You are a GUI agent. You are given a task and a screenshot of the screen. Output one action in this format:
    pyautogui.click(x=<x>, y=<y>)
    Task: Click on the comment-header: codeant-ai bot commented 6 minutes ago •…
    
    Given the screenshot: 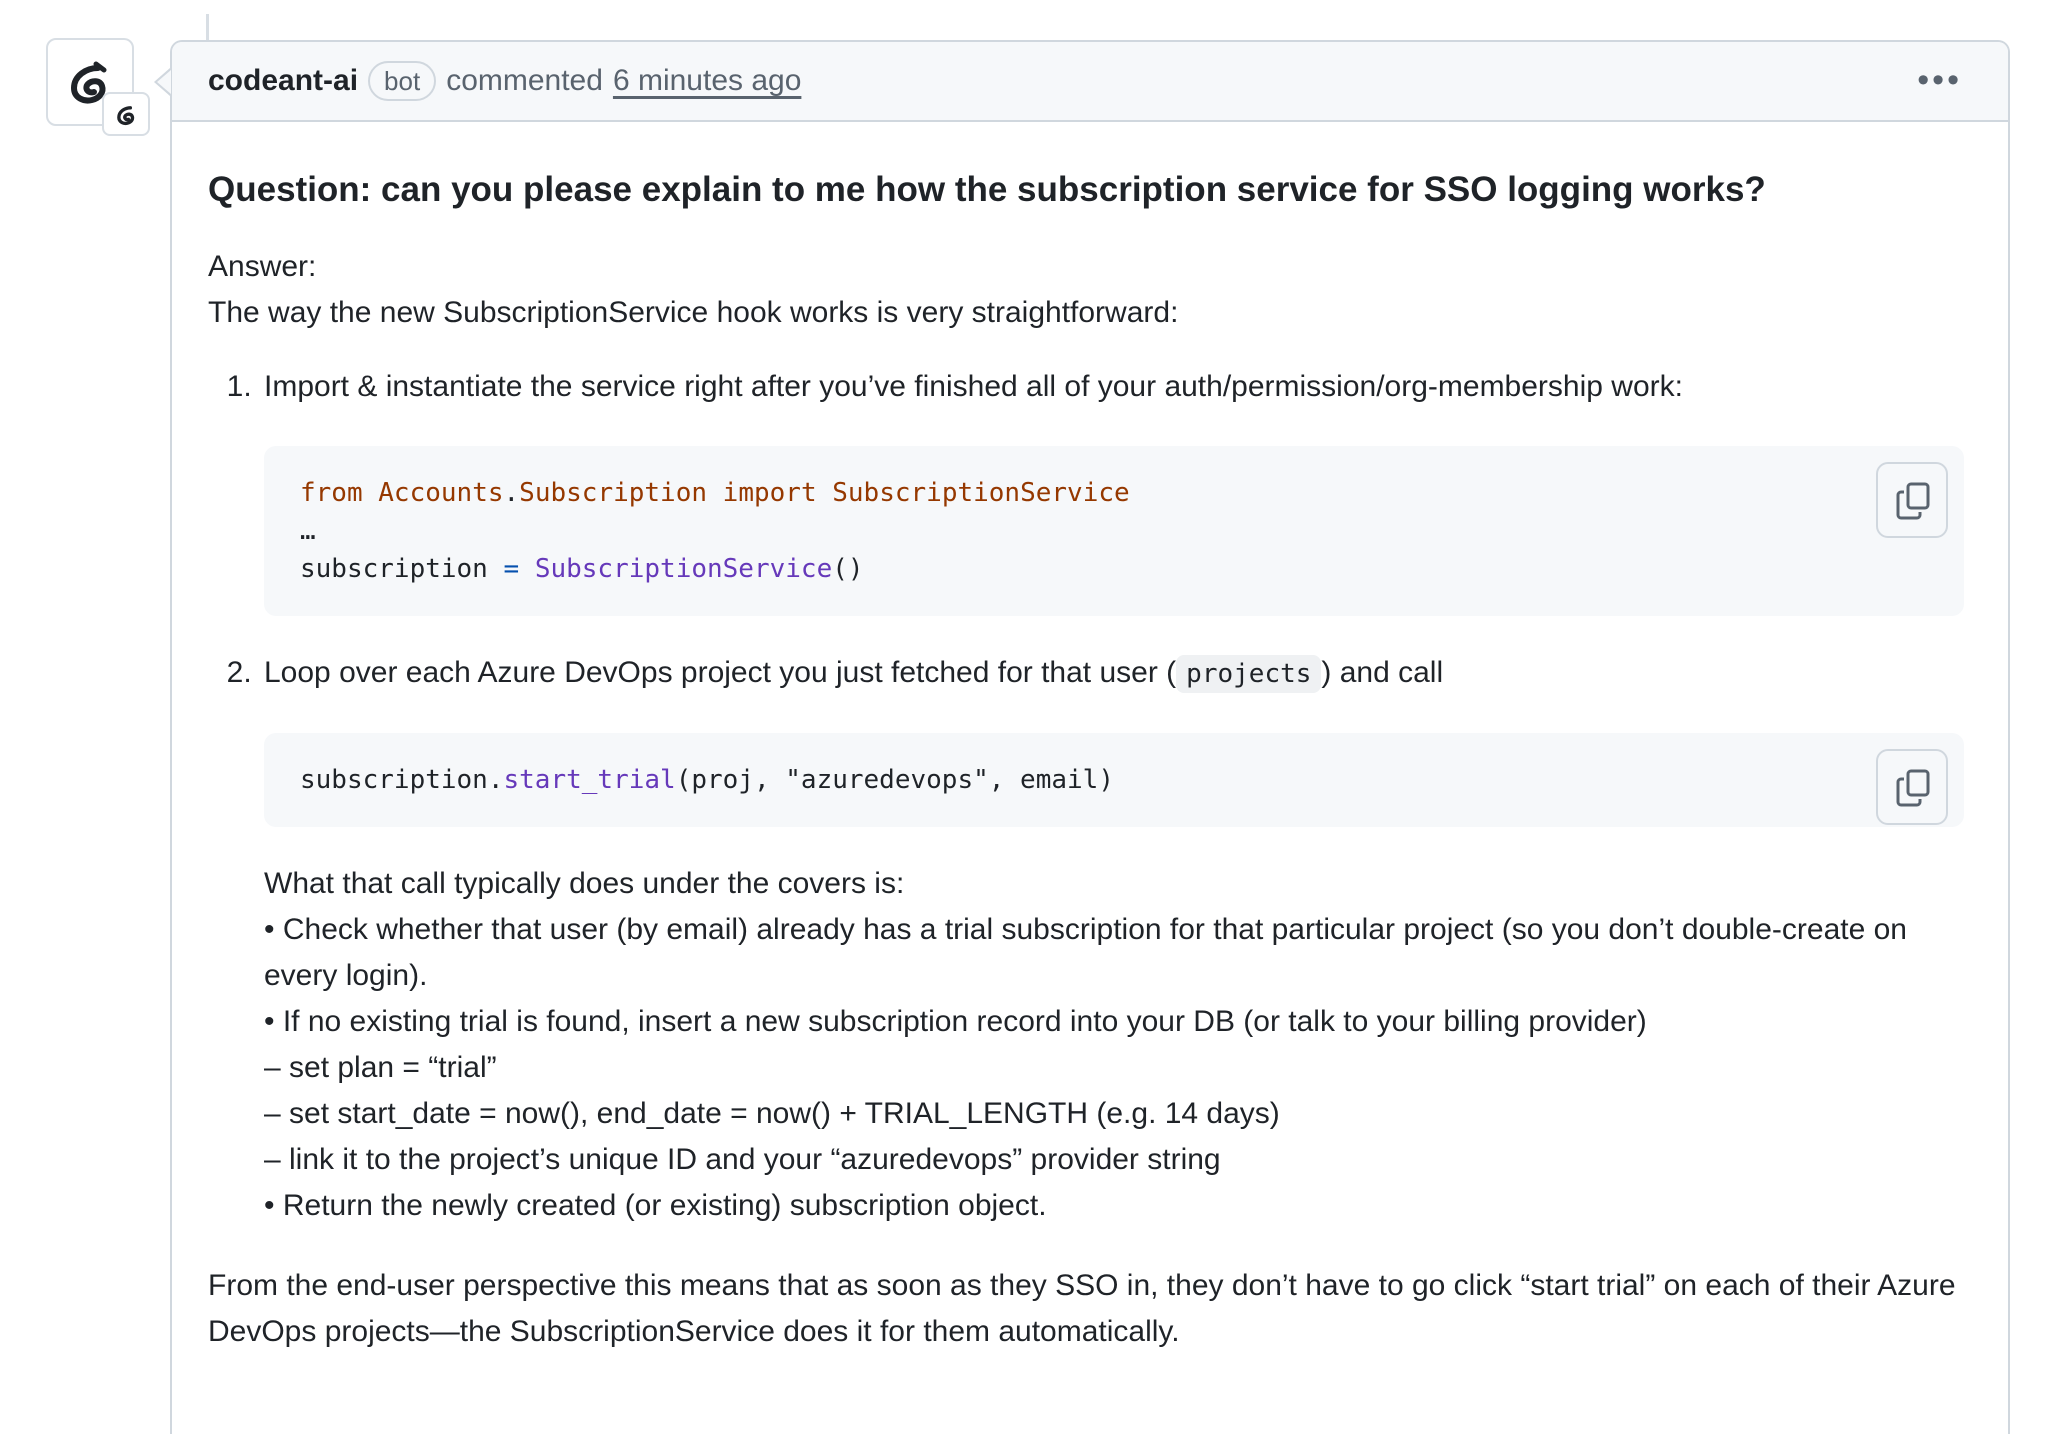 What is the action you would take?
    pyautogui.click(x=1090, y=82)
    